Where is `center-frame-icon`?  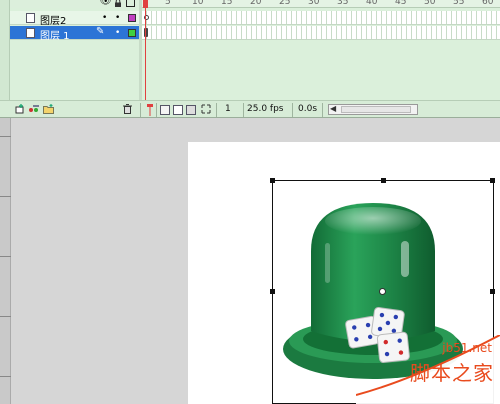 center-frame-icon is located at coordinates (150, 110).